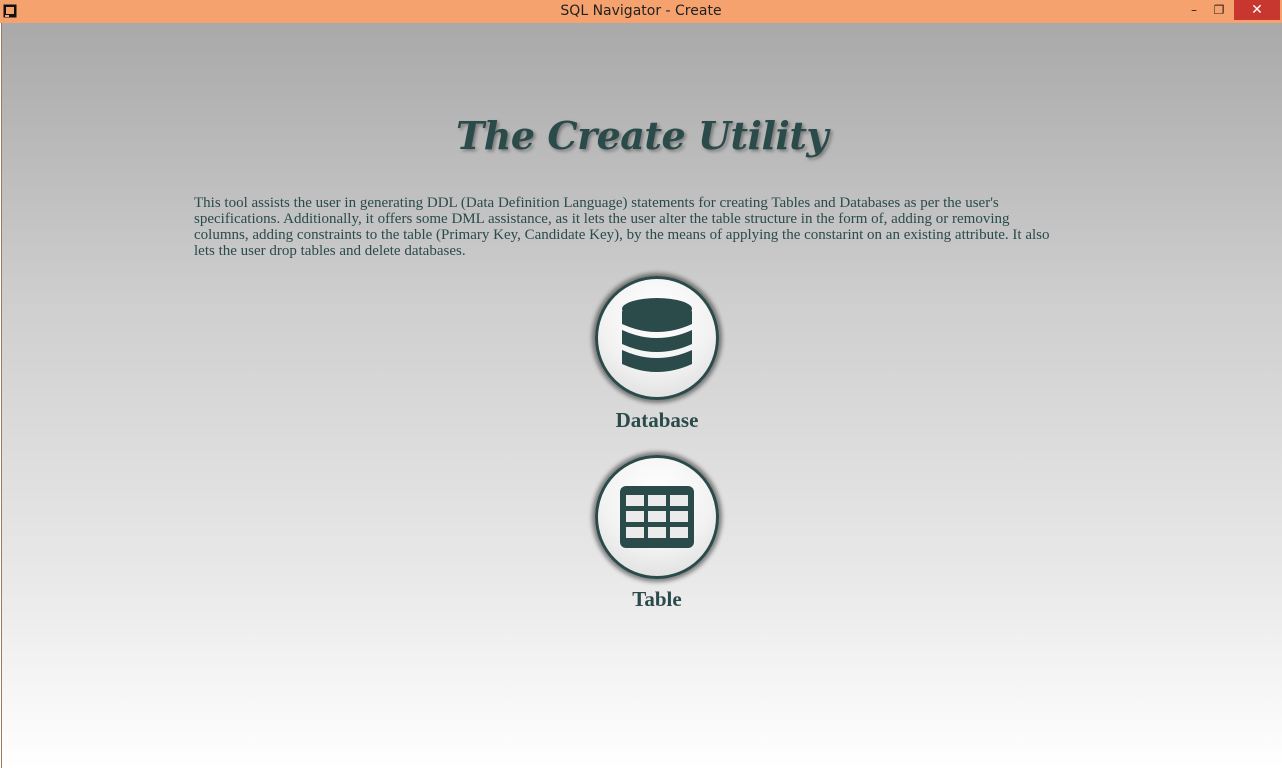 The width and height of the screenshot is (1282, 768). I want to click on minimize-button: –, so click(1194, 10).